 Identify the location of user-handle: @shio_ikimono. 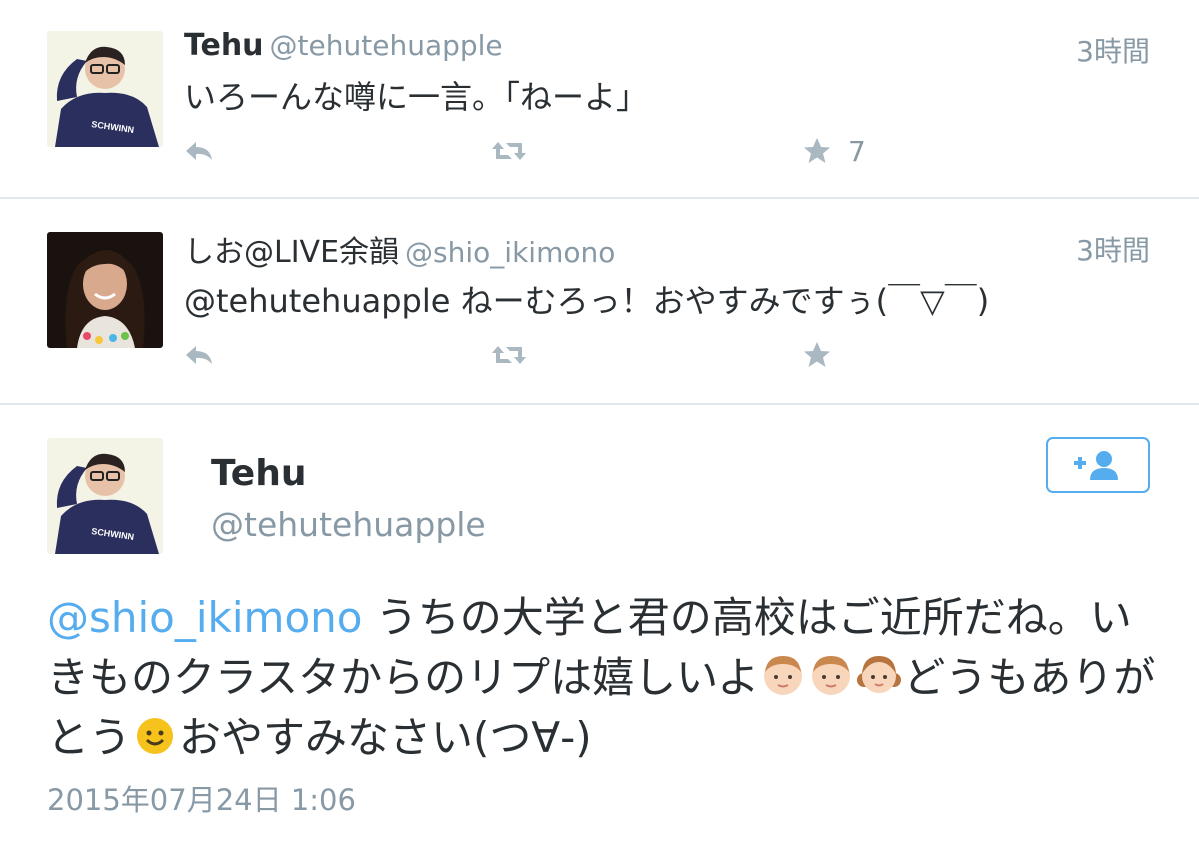
(510, 252).